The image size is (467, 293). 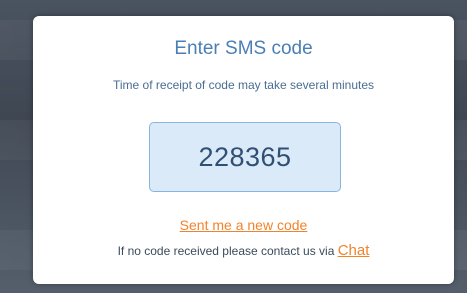 What do you see at coordinates (245, 157) in the screenshot?
I see `sms-code-input: 228365` at bounding box center [245, 157].